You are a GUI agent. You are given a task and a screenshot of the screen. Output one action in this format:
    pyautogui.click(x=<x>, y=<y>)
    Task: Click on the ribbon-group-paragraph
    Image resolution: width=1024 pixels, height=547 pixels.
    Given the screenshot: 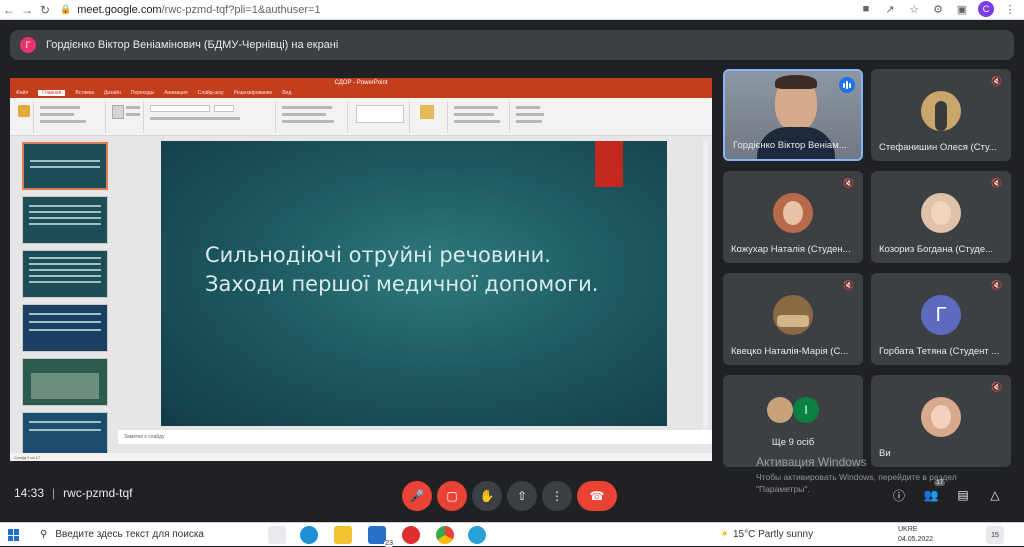 What is the action you would take?
    pyautogui.click(x=313, y=117)
    